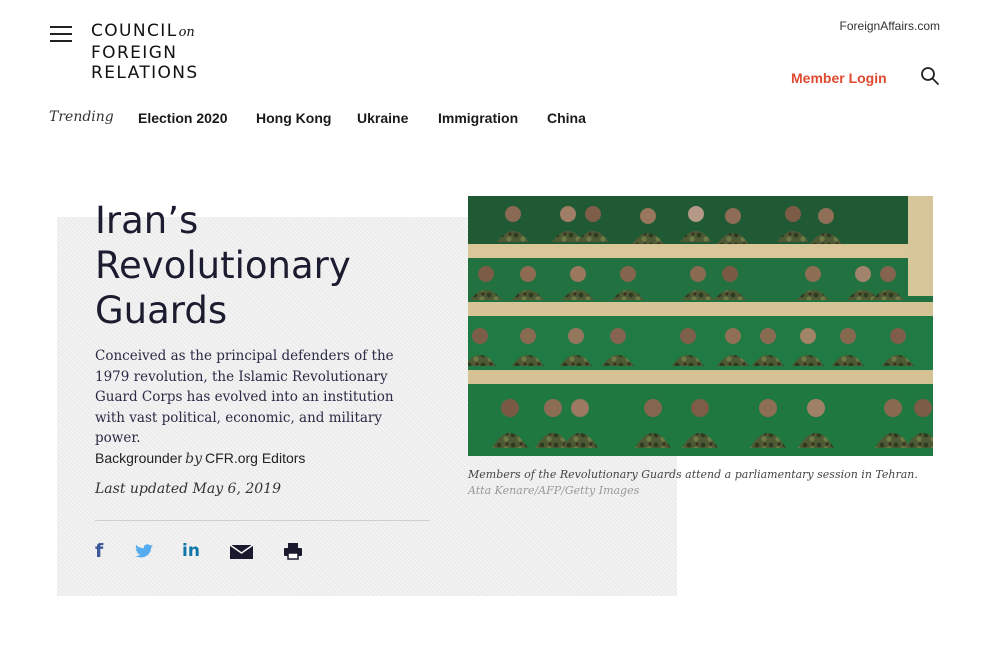 The height and width of the screenshot is (647, 1000). I want to click on foreign-affairs-link: ForeignAffairs.com, so click(890, 26).